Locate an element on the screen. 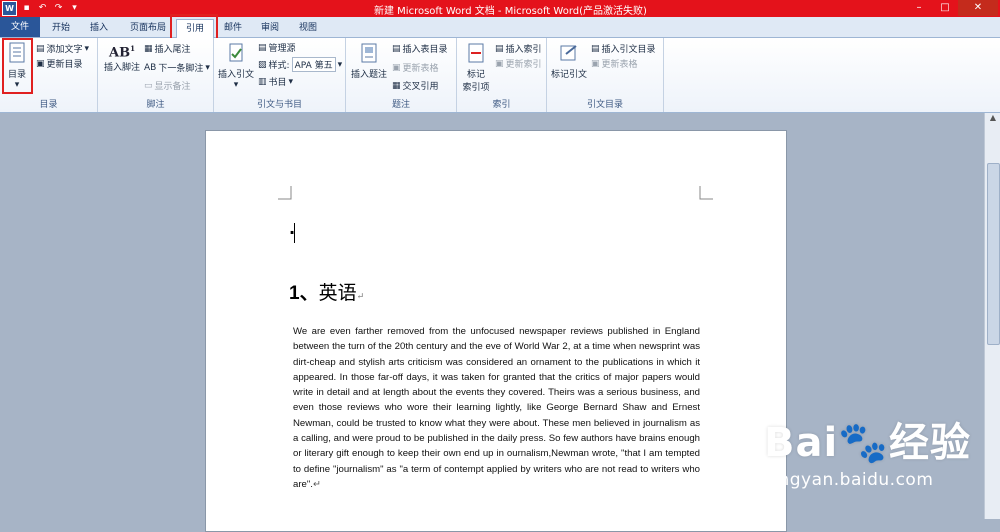 The image size is (1000, 532). tab-review: 审阅 is located at coordinates (270, 28).